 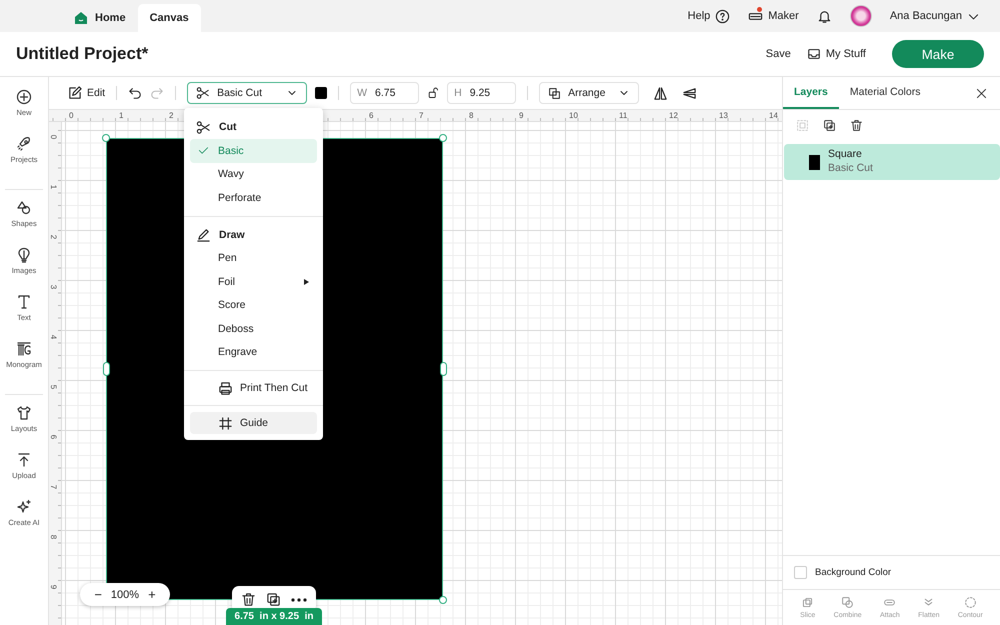 What do you see at coordinates (274, 616) in the screenshot?
I see `size-label: 6.75 in x 9.25 in` at bounding box center [274, 616].